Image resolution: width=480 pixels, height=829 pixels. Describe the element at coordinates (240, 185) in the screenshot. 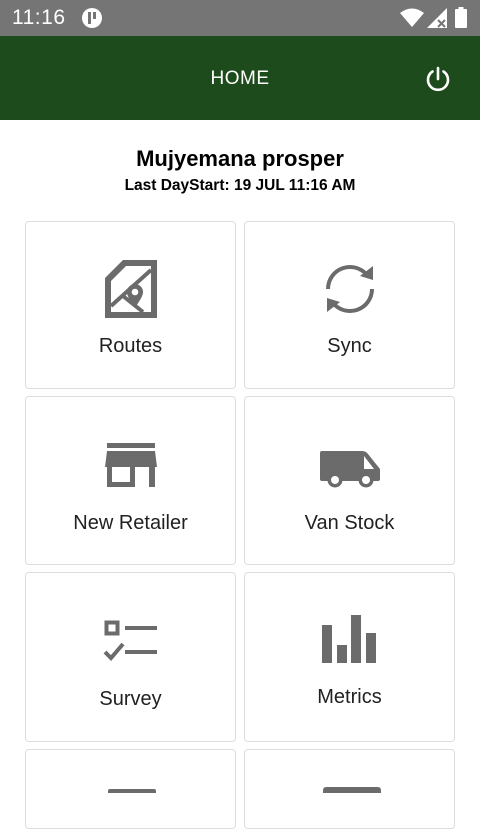

I see `last-daystart-text: Last DayStart: 19 JUL 11:16 AM` at that location.